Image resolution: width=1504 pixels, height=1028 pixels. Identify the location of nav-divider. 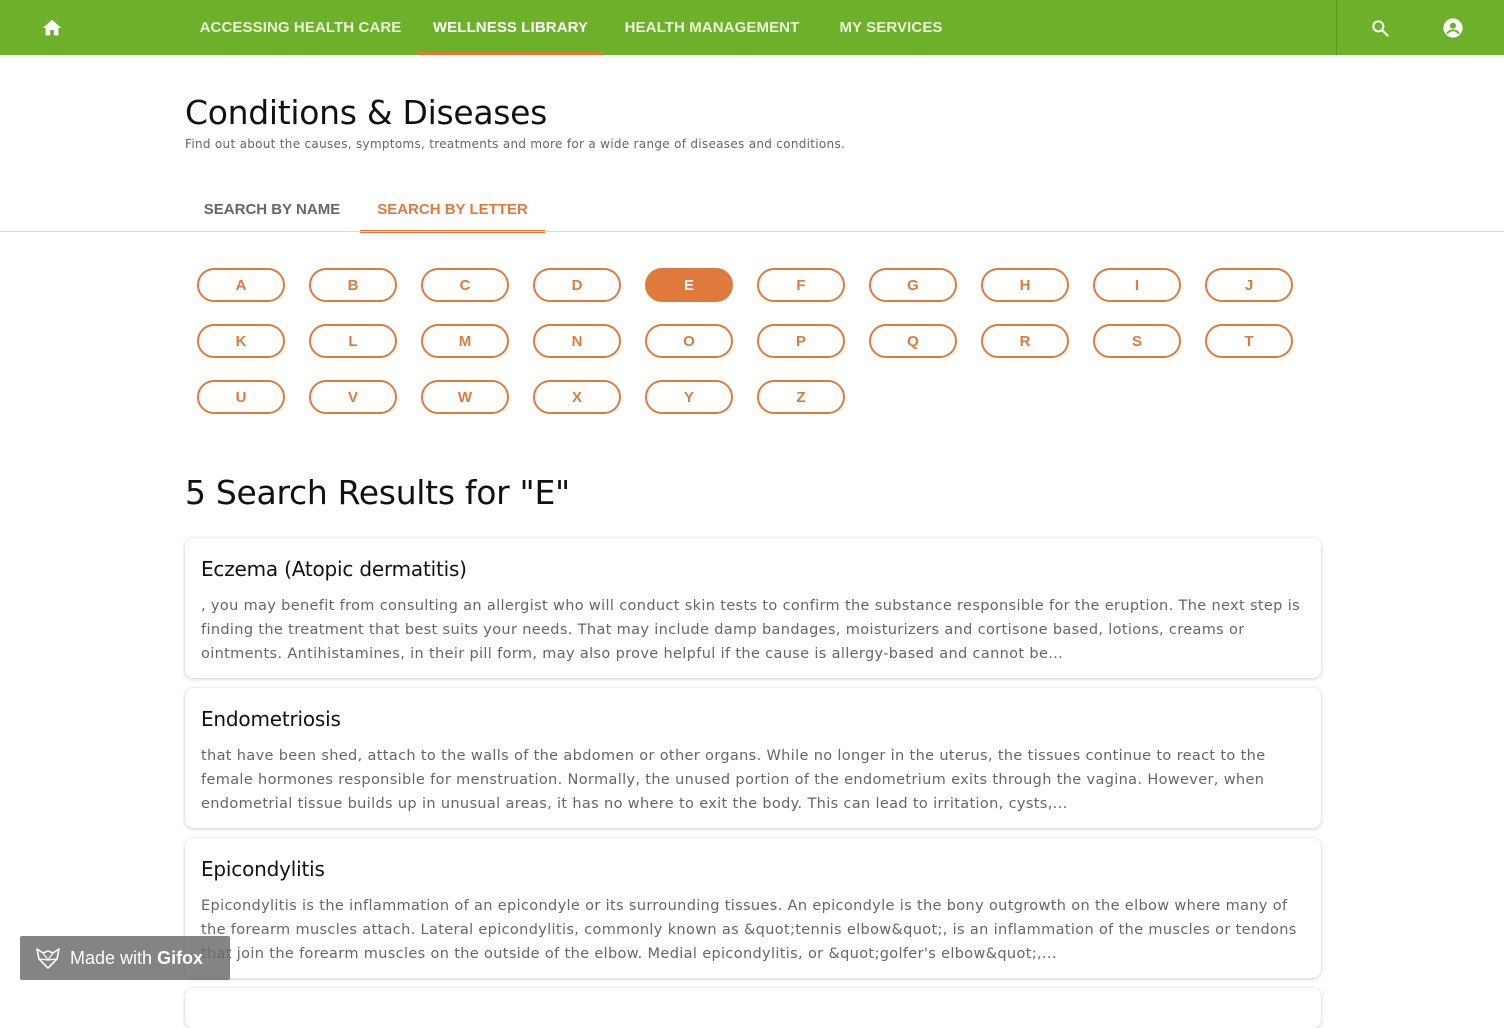
(1336, 27).